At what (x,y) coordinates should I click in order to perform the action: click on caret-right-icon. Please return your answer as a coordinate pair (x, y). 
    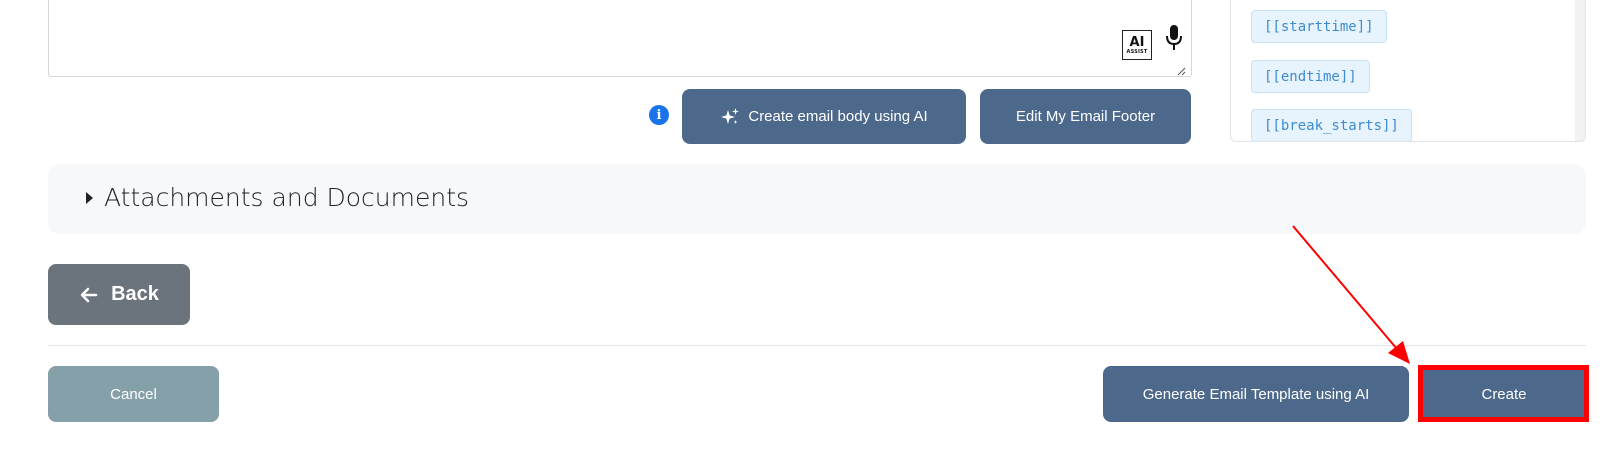
    Looking at the image, I should click on (89, 198).